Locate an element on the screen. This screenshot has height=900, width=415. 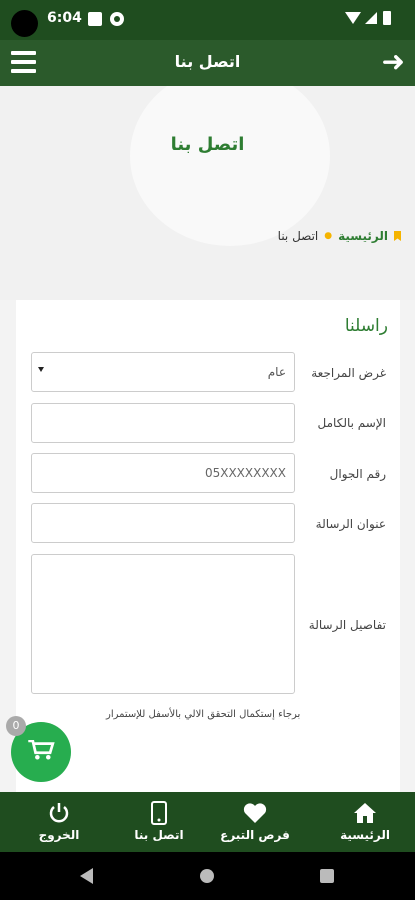
nav-contact: اتصل بنا is located at coordinates (159, 822).